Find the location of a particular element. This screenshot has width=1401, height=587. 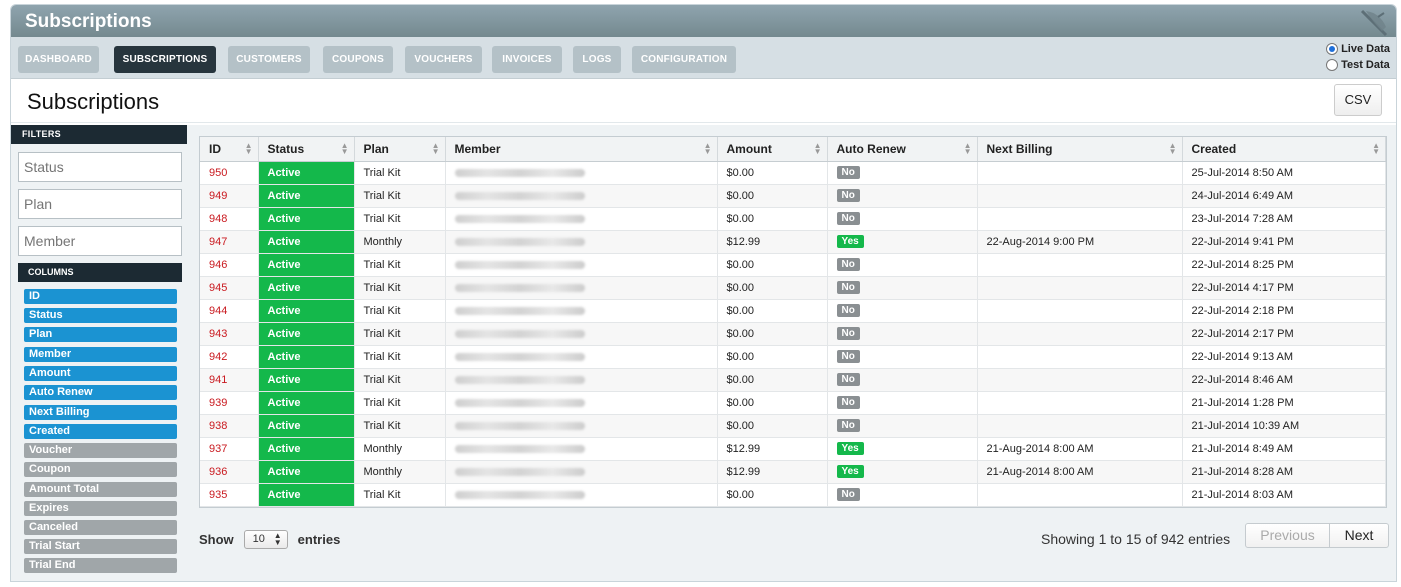

cell-id: 946 is located at coordinates (229, 265).